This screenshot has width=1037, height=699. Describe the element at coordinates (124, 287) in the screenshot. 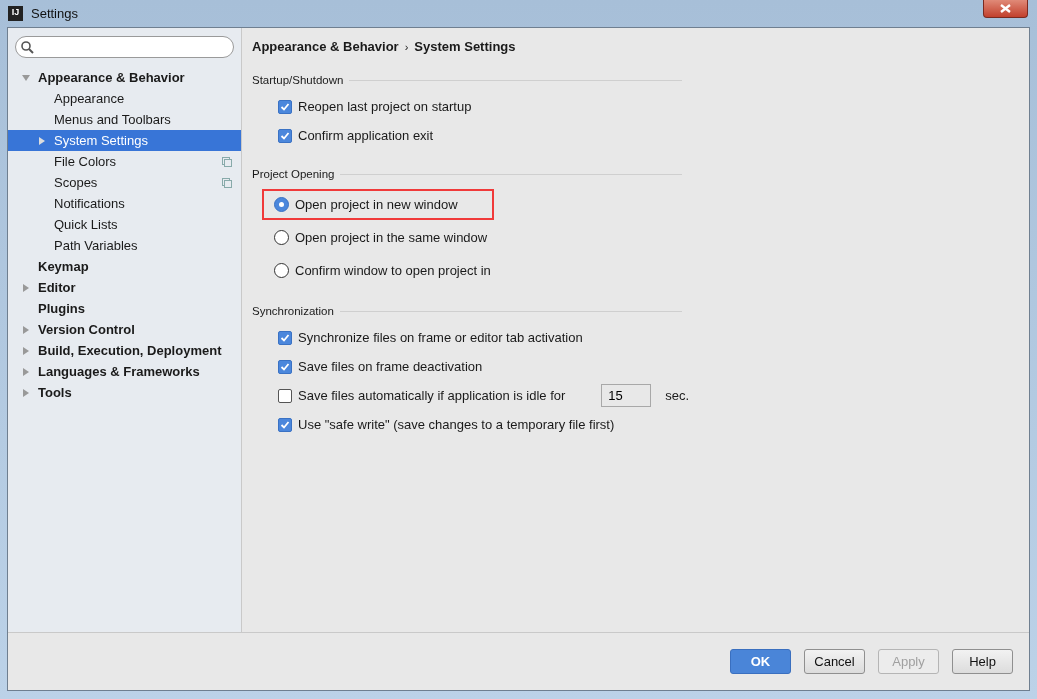

I see `tree-item: Editor` at that location.